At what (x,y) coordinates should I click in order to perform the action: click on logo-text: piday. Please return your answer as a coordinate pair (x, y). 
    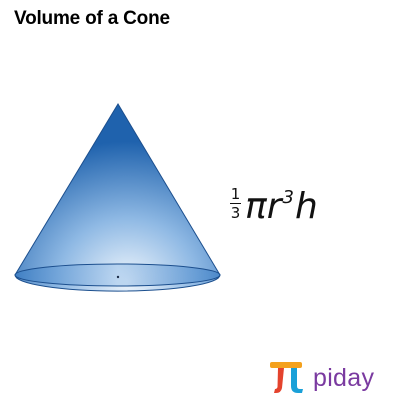
    Looking at the image, I should click on (344, 378).